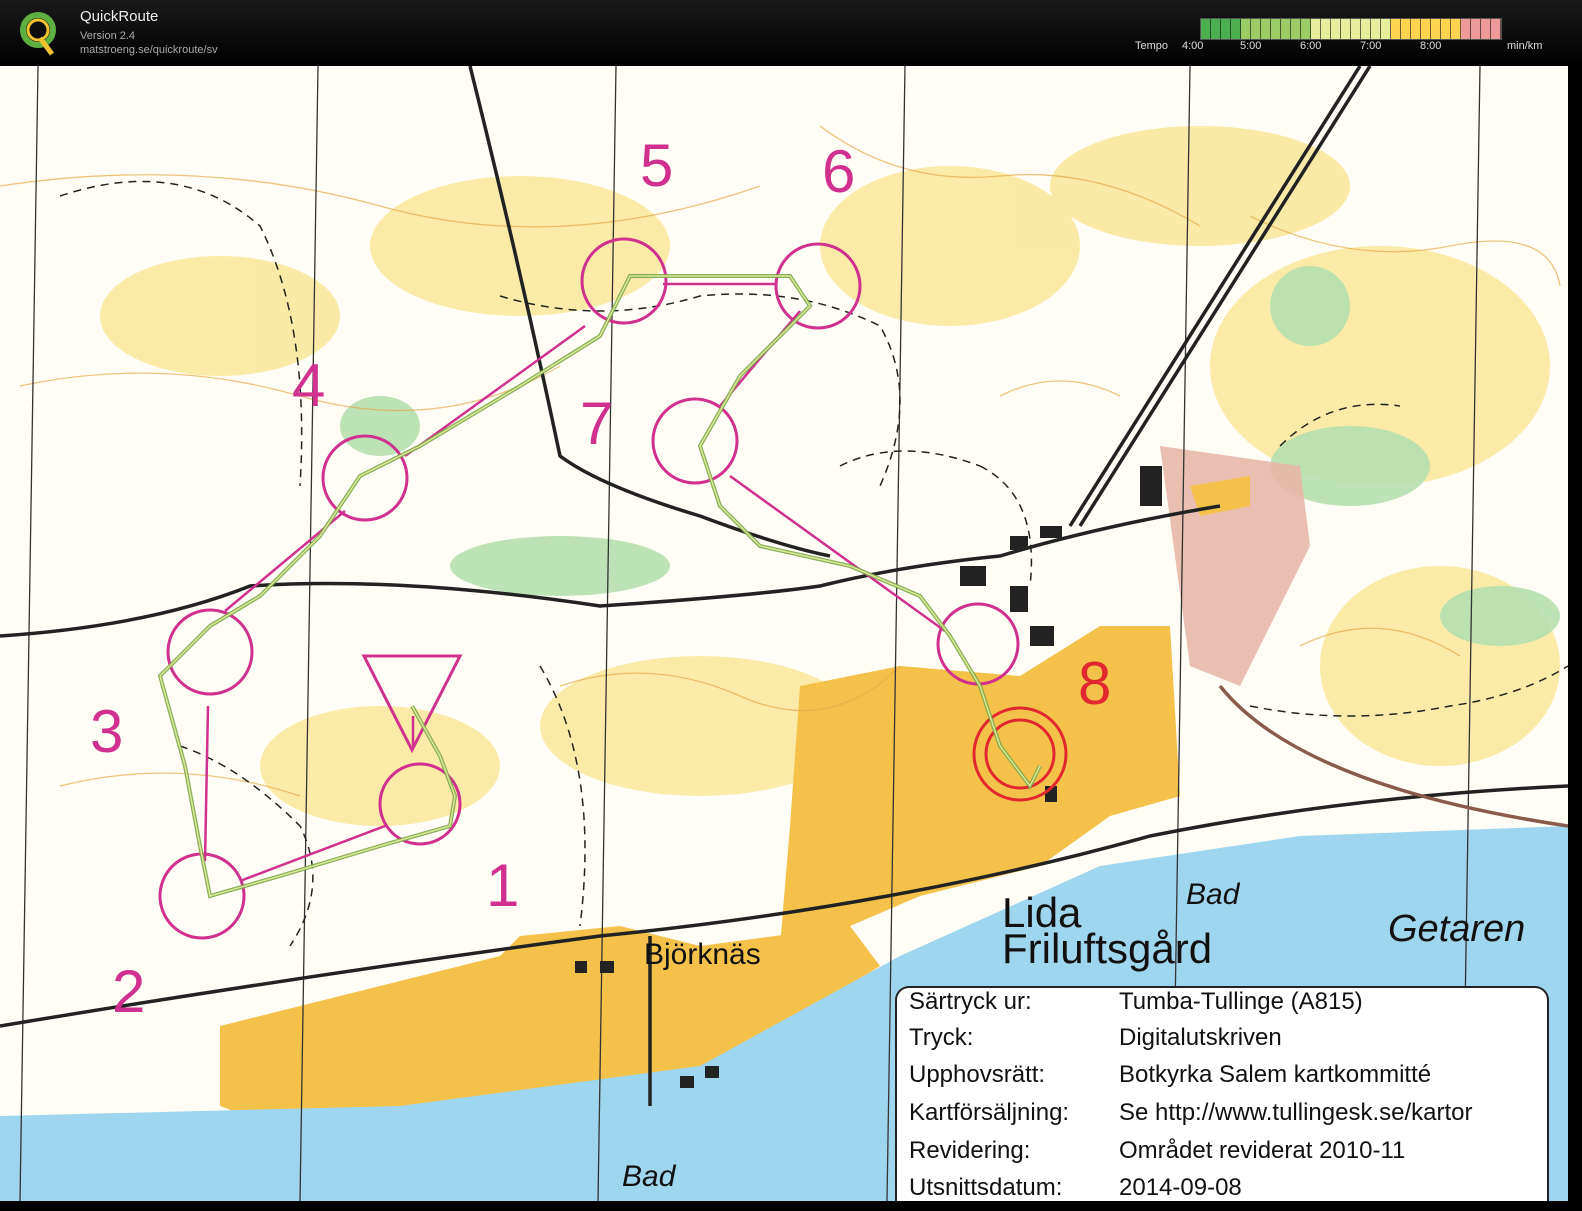 The height and width of the screenshot is (1211, 1582). I want to click on info-value: Digitalutskriven, so click(1200, 1037).